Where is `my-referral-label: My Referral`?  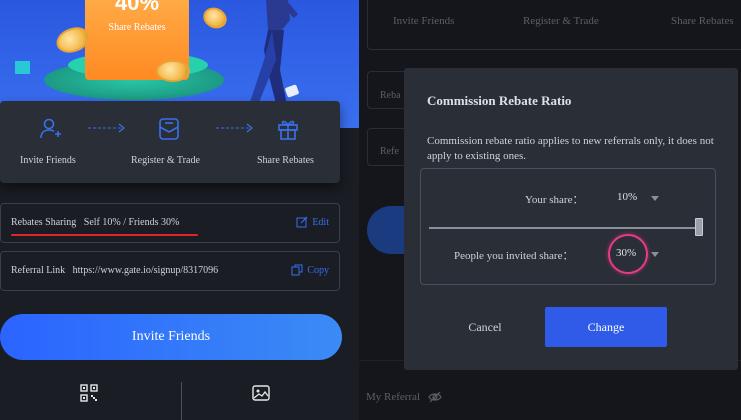
my-referral-label: My Referral is located at coordinates (393, 397).